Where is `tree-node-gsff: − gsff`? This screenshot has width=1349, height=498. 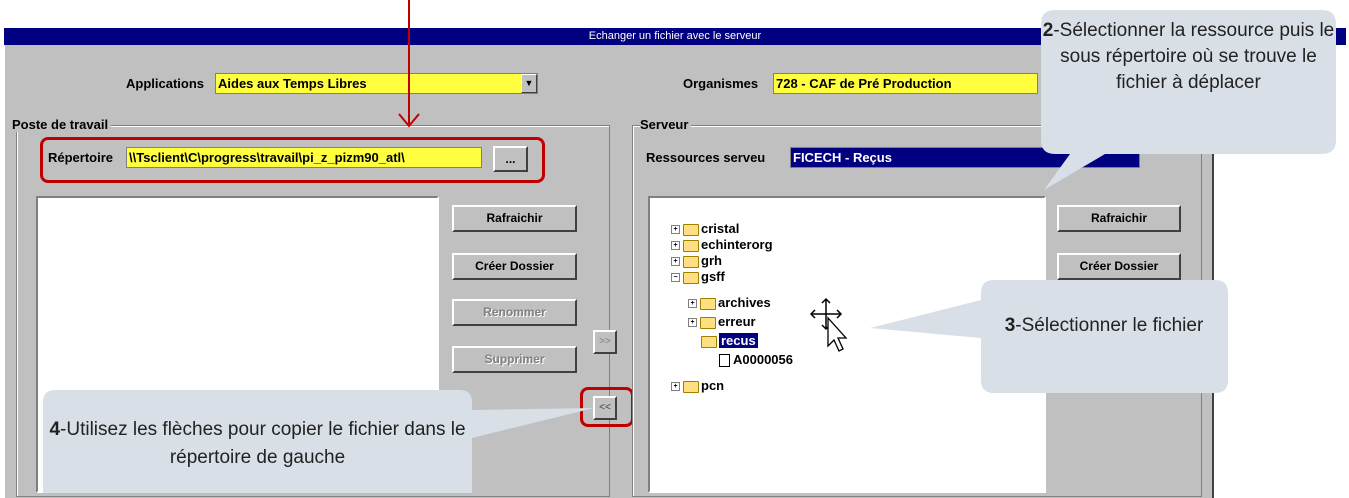 tree-node-gsff: − gsff is located at coordinates (698, 277).